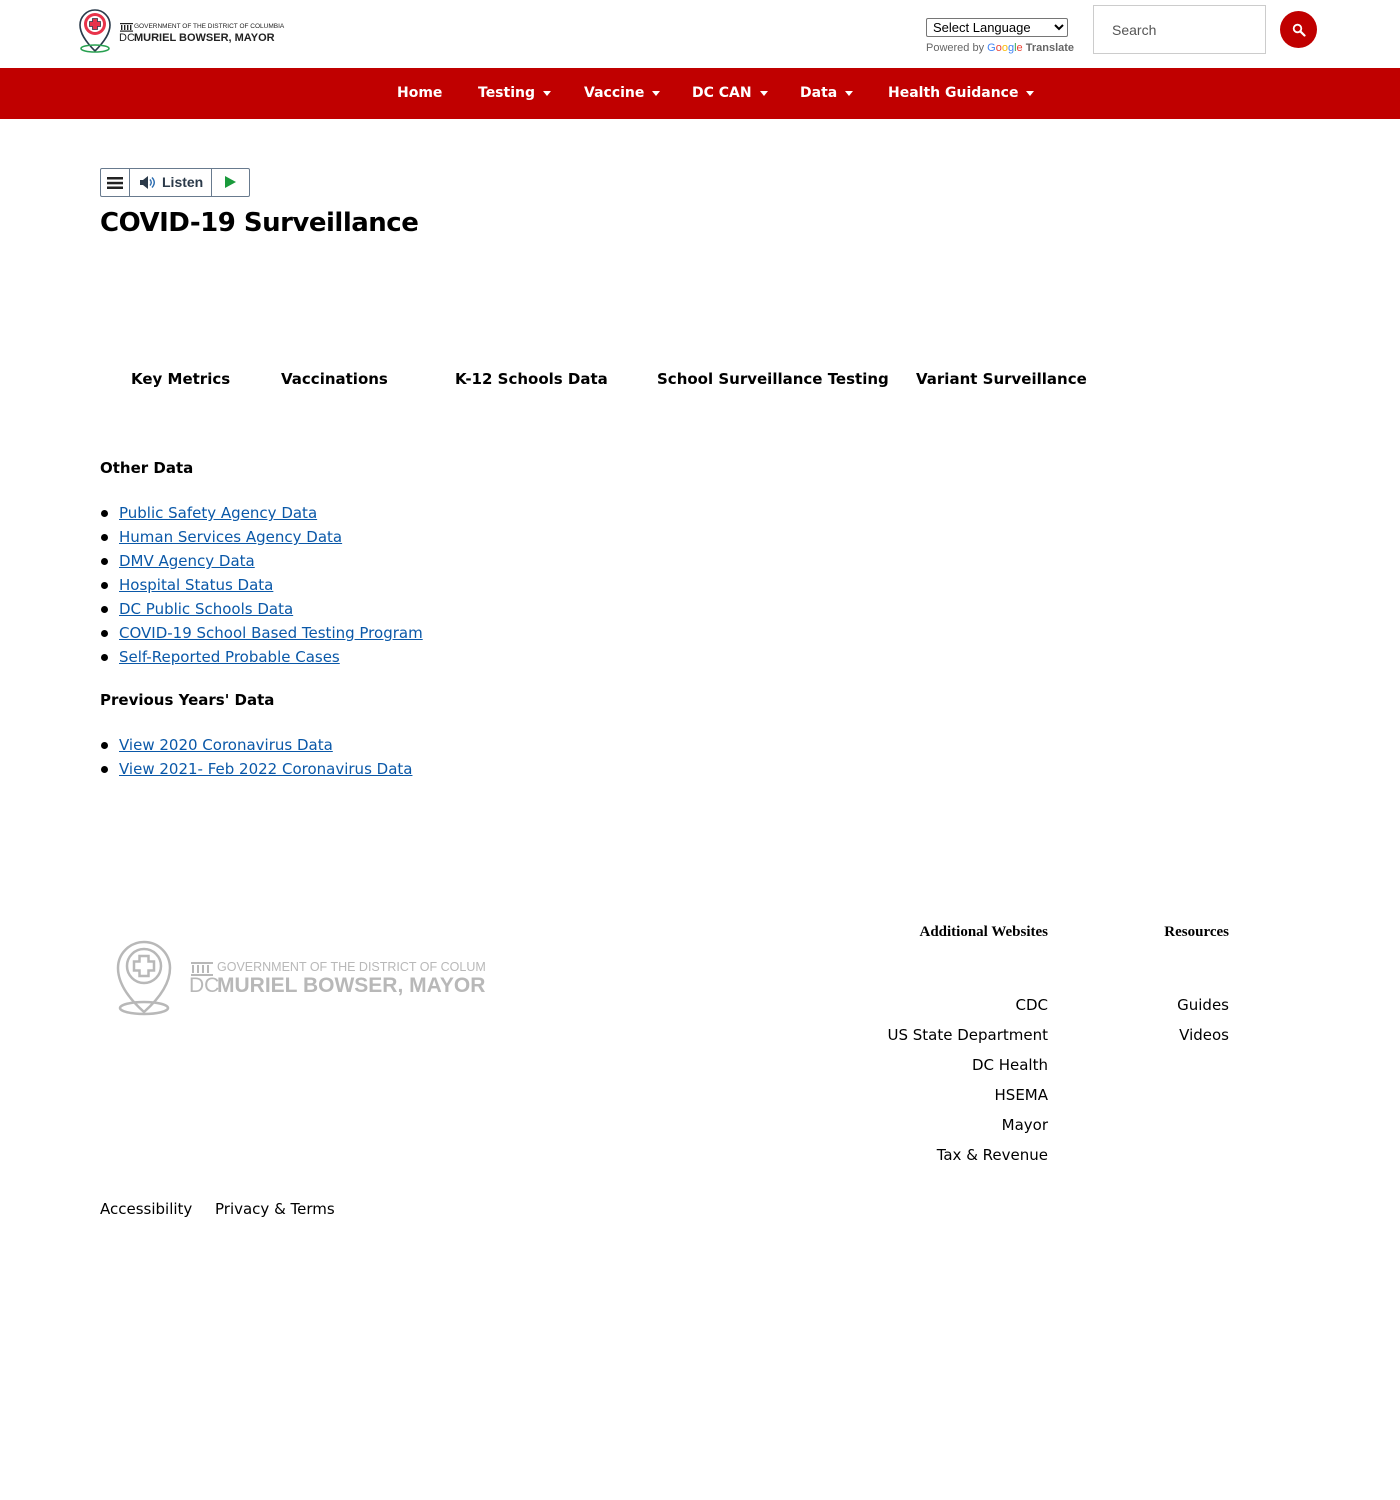  I want to click on list-item: View 2020 Coronavirus Data, so click(256, 745).